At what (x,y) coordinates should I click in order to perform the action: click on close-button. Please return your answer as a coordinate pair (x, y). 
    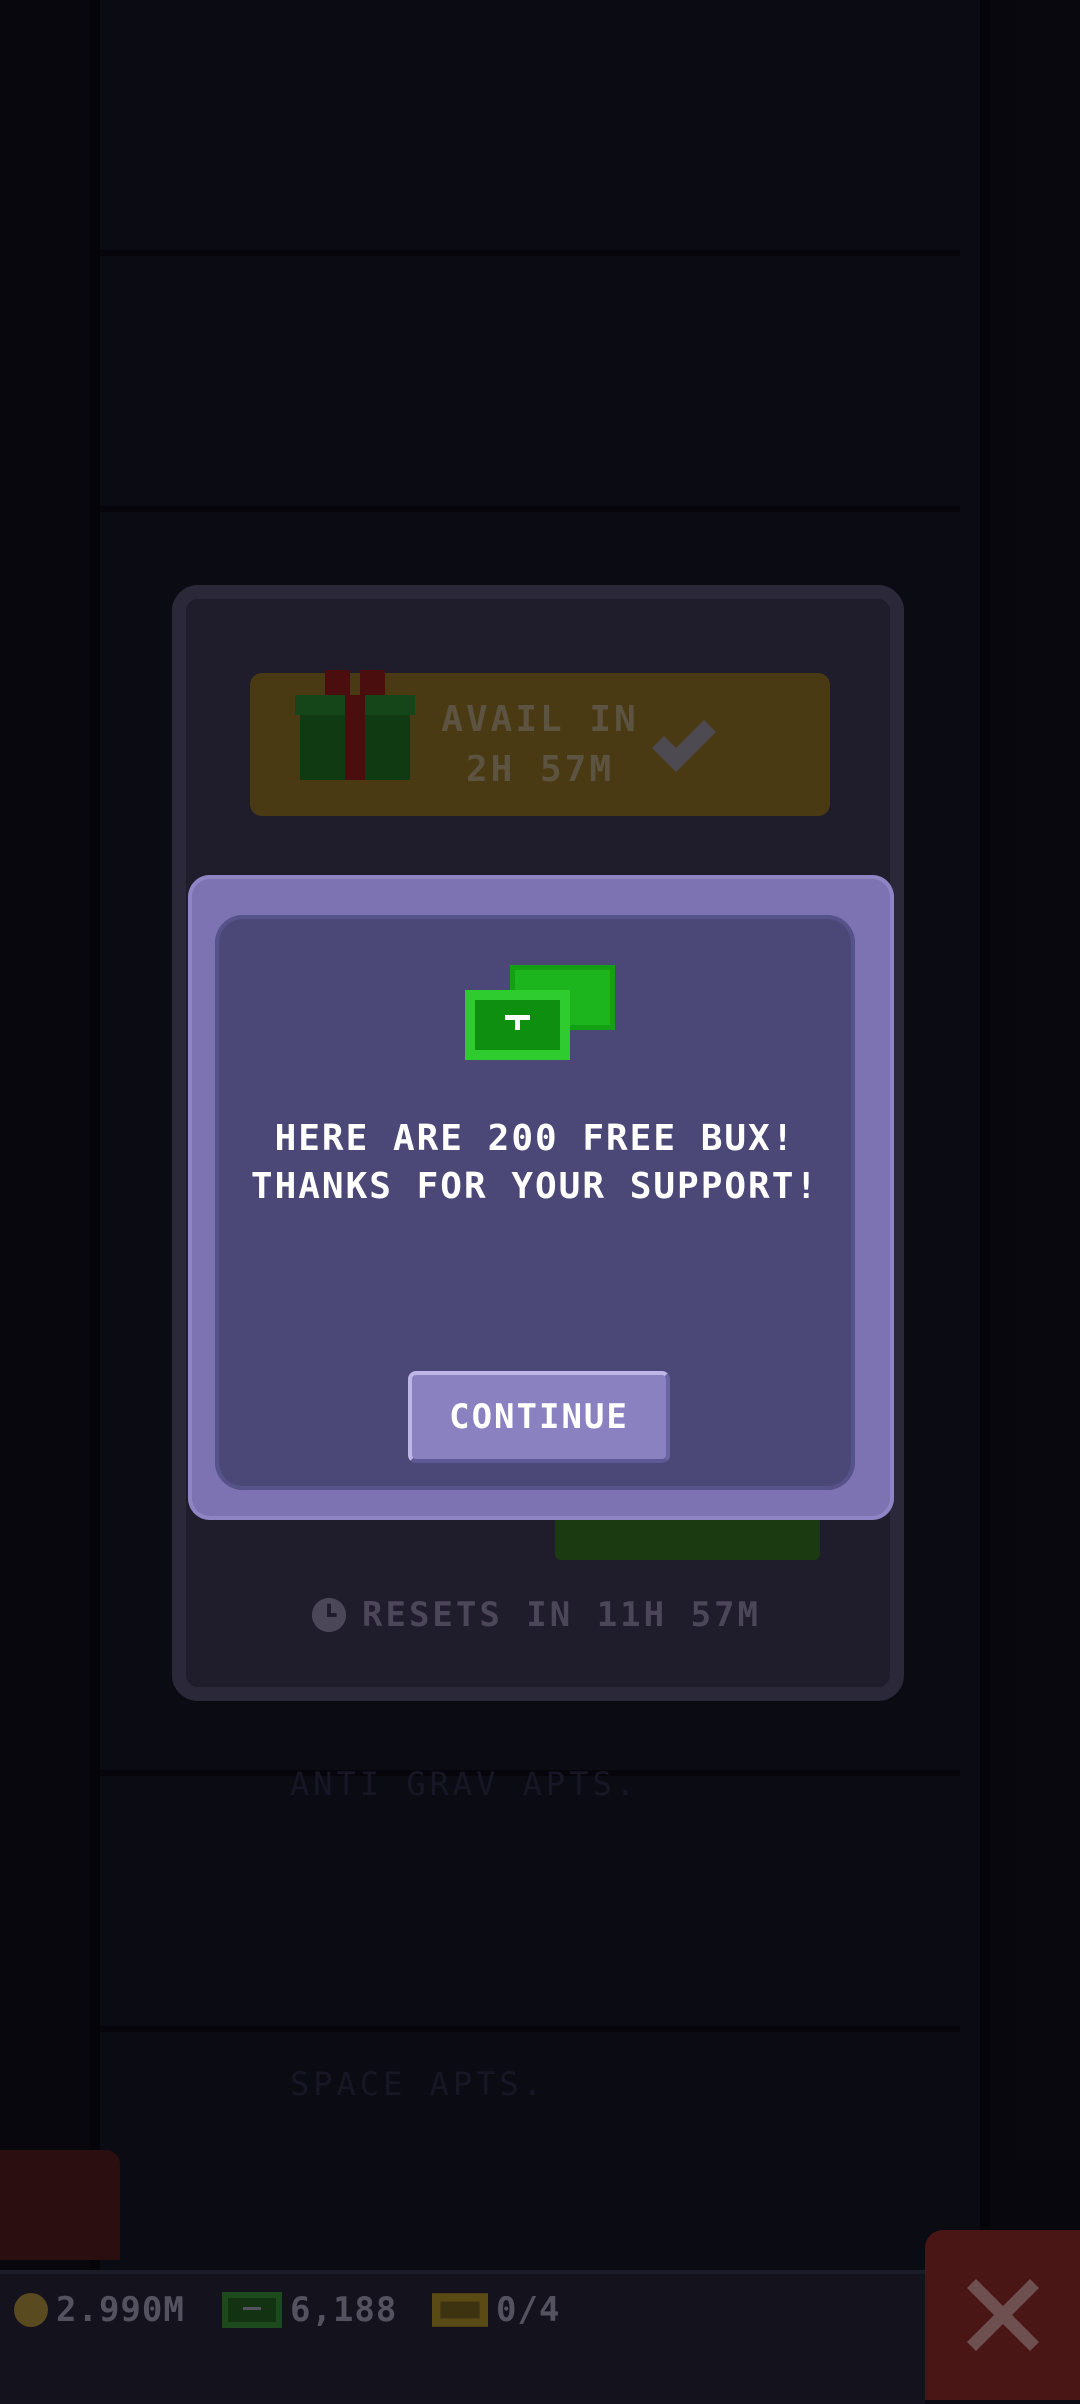
    Looking at the image, I should click on (1002, 2315).